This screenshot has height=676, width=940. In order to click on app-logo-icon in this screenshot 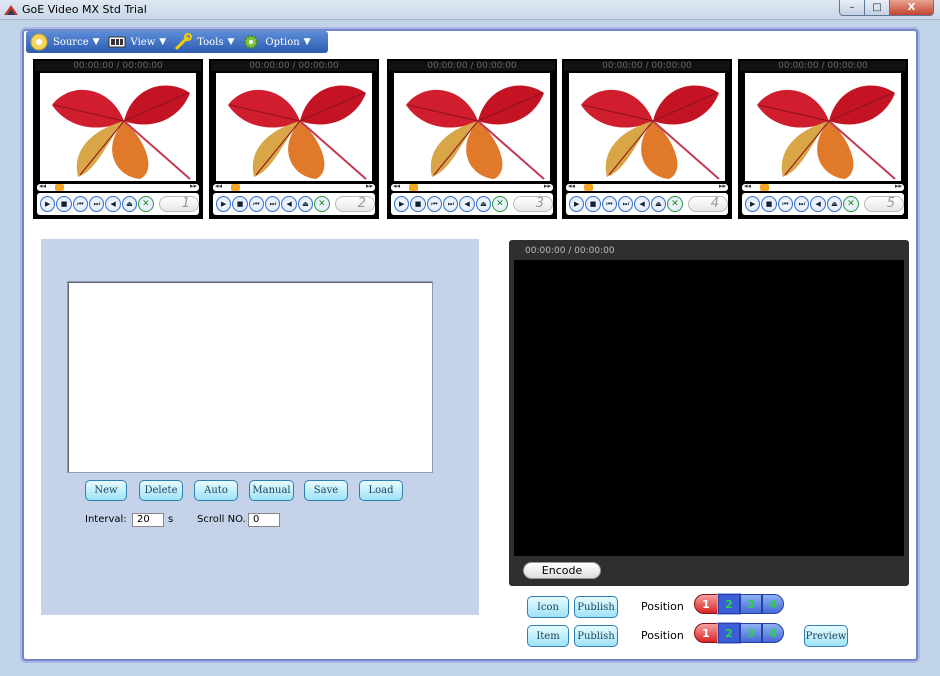, I will do `click(11, 10)`.